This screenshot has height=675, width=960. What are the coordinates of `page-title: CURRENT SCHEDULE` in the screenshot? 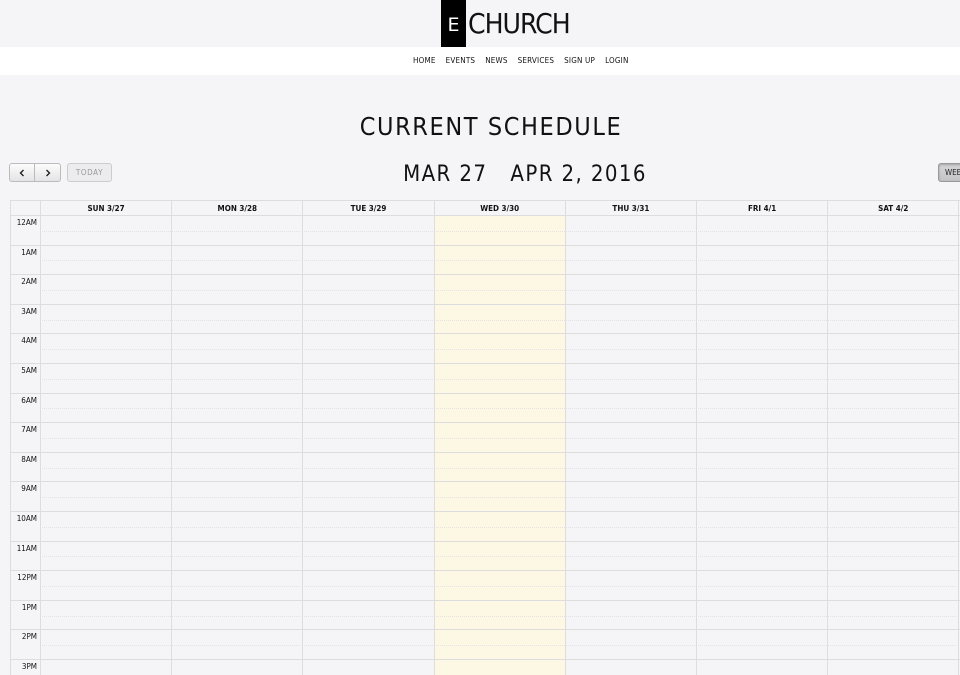 It's located at (491, 126).